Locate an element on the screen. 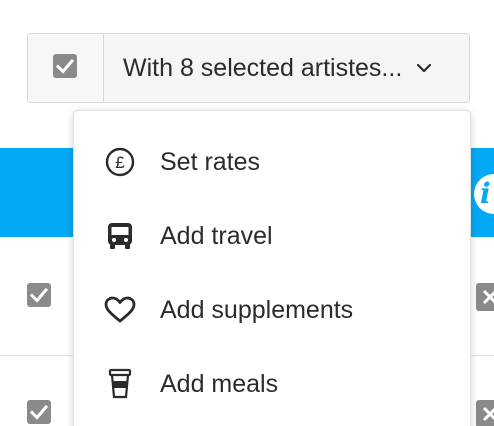  heart-icon is located at coordinates (120, 310).